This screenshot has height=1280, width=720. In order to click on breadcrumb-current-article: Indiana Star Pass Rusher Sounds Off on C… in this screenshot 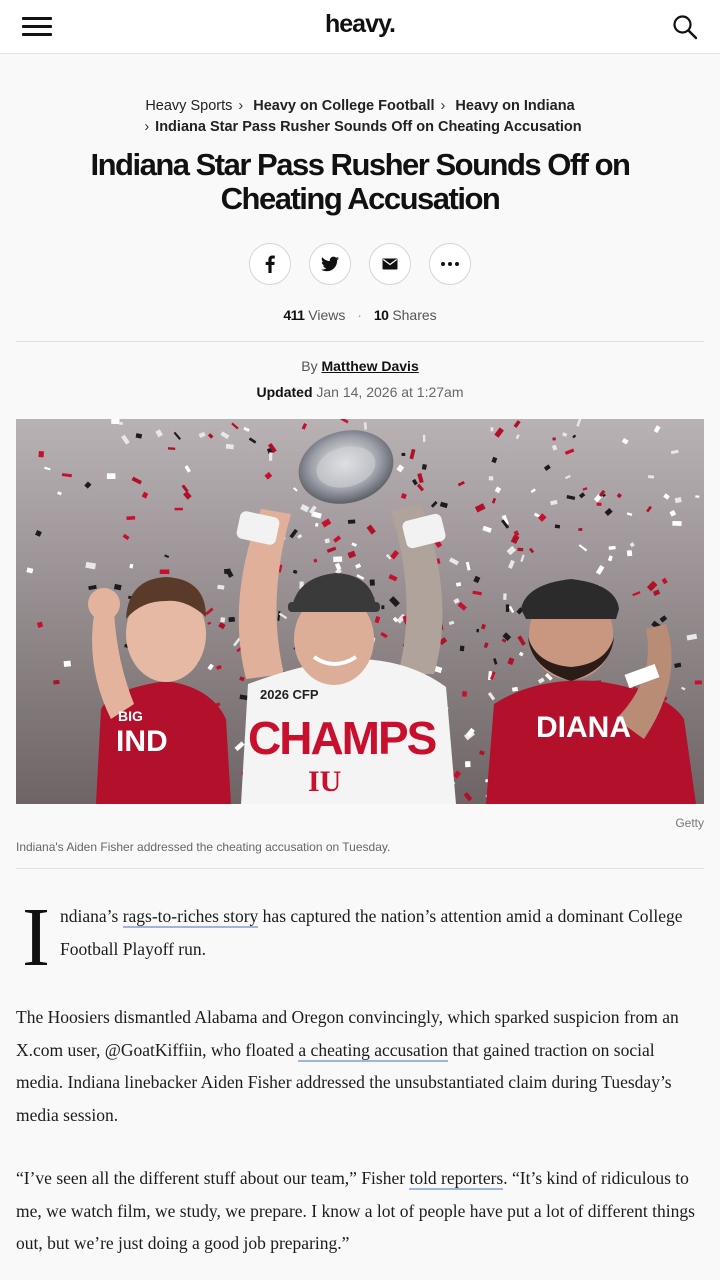, I will do `click(368, 127)`.